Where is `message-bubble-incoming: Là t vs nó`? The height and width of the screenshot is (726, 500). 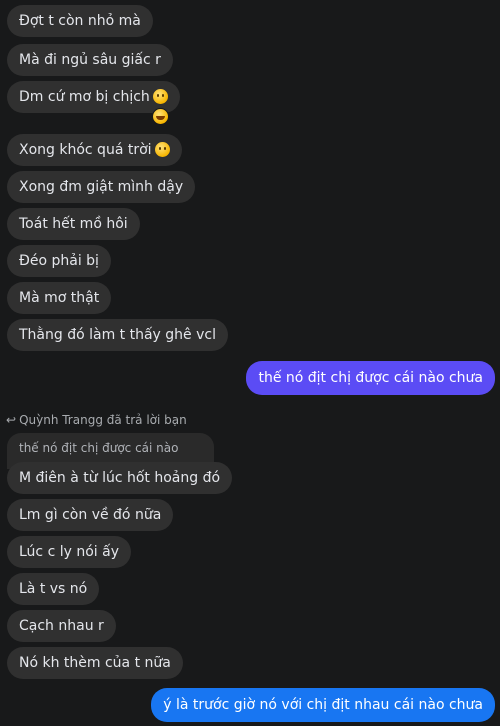
message-bubble-incoming: Là t vs nó is located at coordinates (53, 589).